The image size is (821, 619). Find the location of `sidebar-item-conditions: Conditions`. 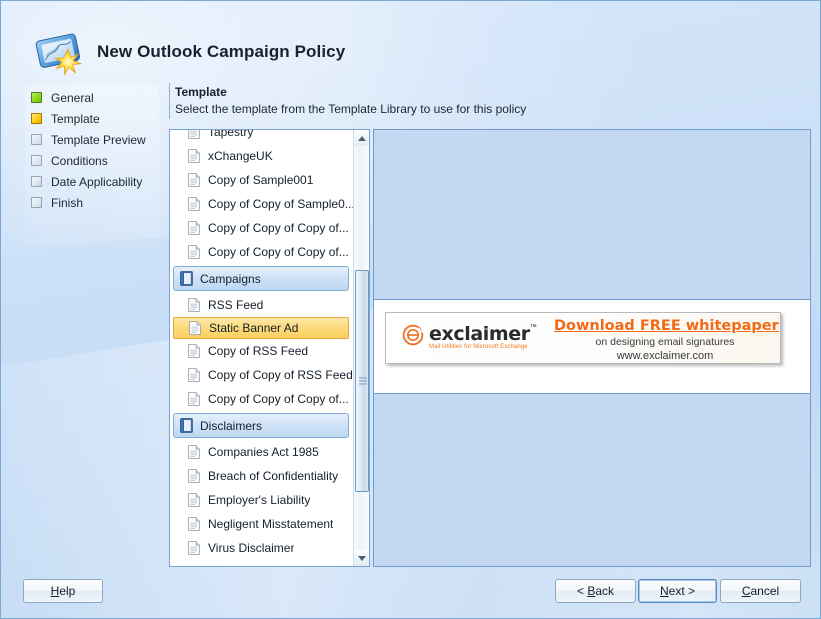

sidebar-item-conditions: Conditions is located at coordinates (98, 160).